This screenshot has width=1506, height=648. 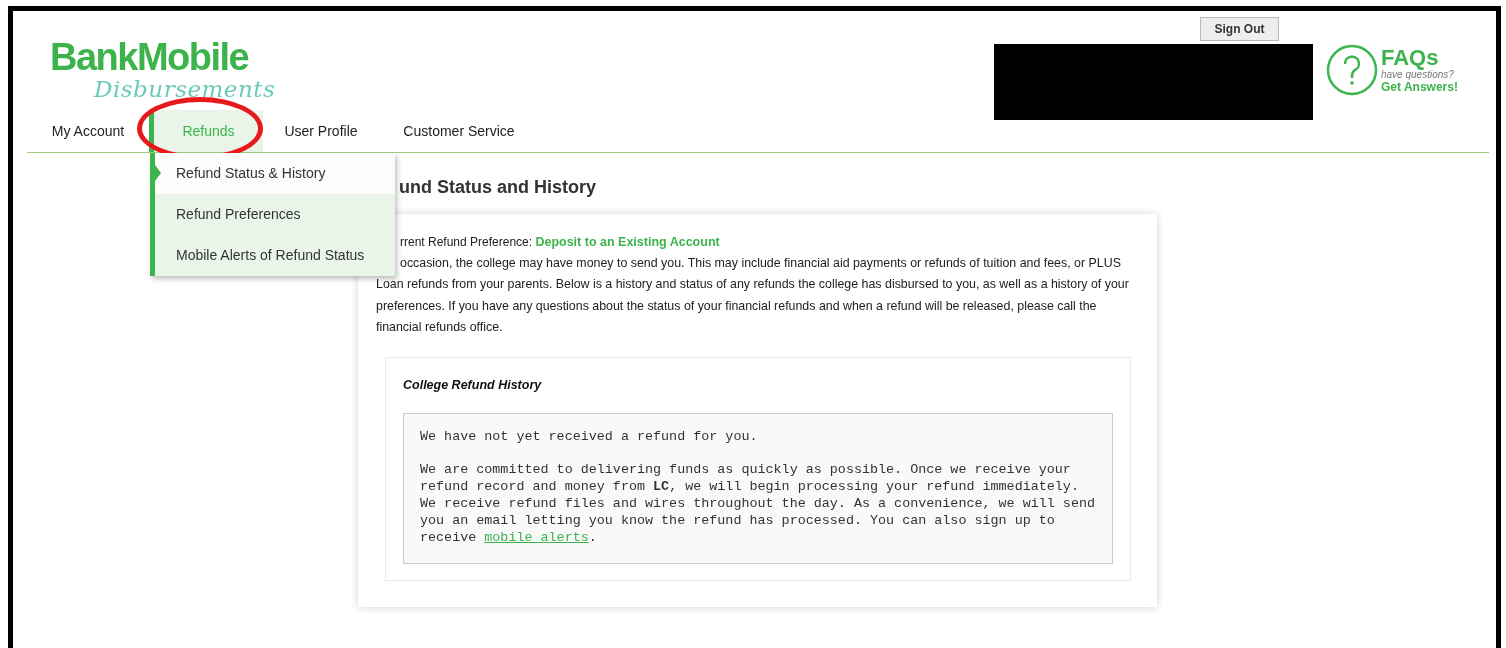 What do you see at coordinates (459, 131) in the screenshot?
I see `nav-tab: Customer Service` at bounding box center [459, 131].